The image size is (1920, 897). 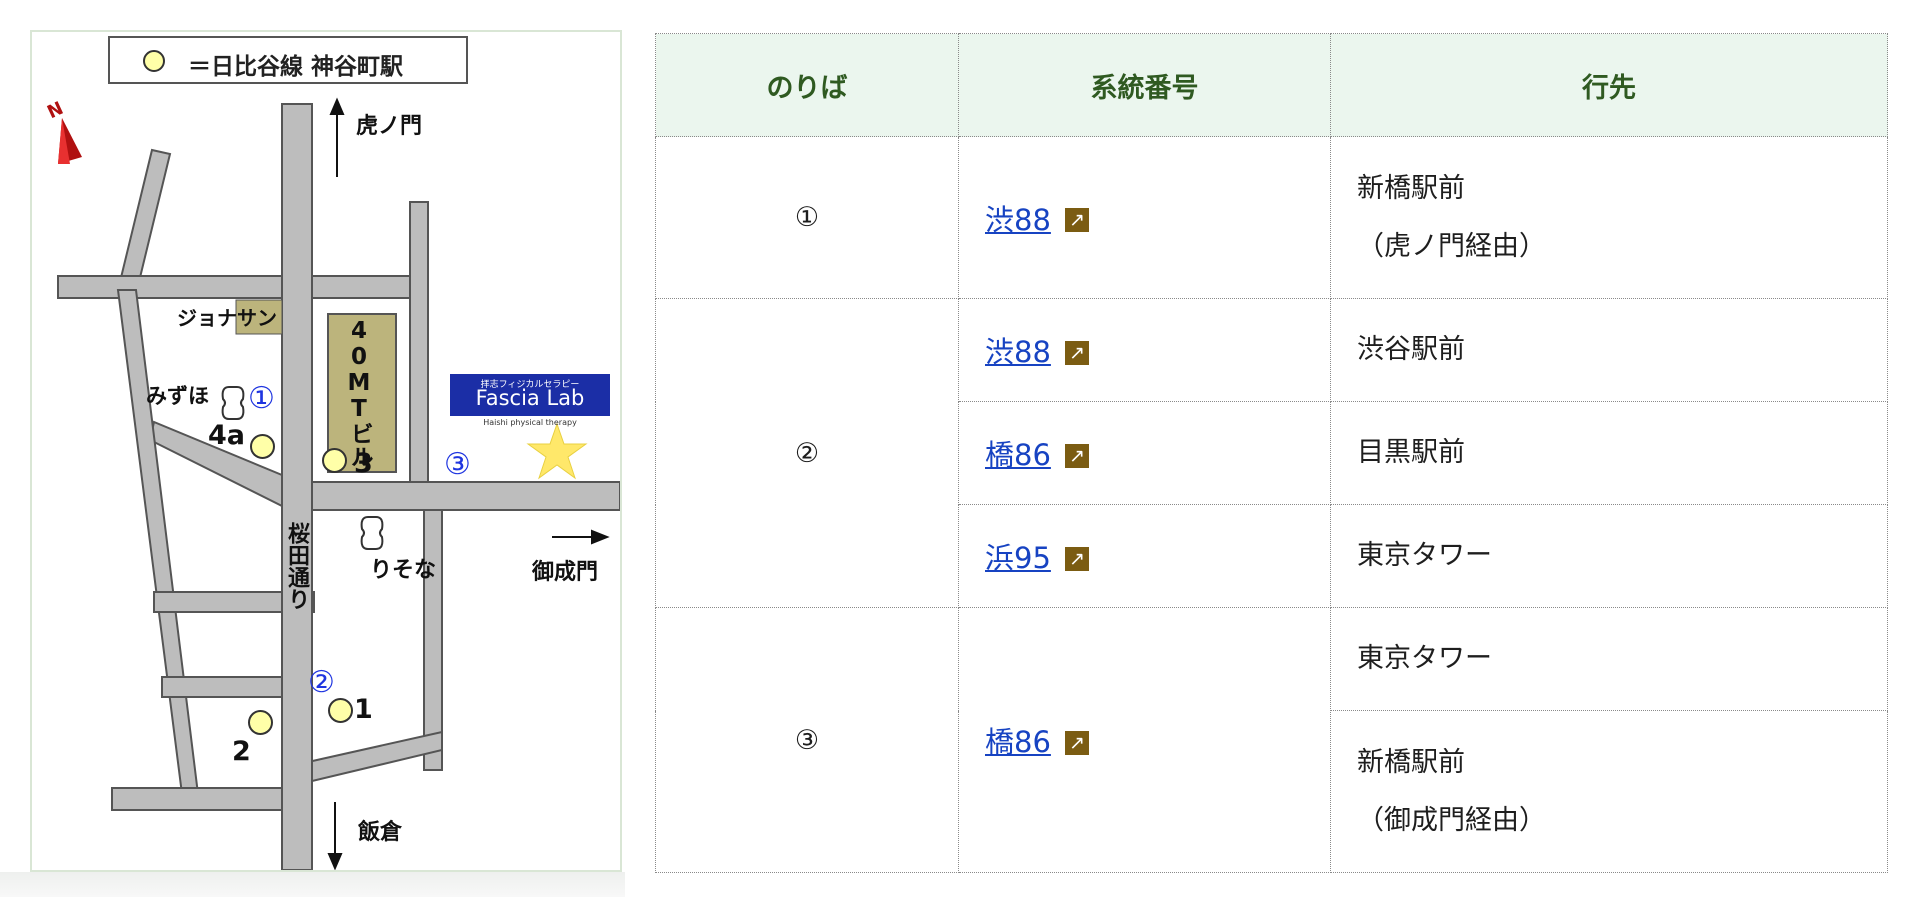 What do you see at coordinates (530, 422) in the screenshot?
I see `logo-sub-text: Haishi physical therapy` at bounding box center [530, 422].